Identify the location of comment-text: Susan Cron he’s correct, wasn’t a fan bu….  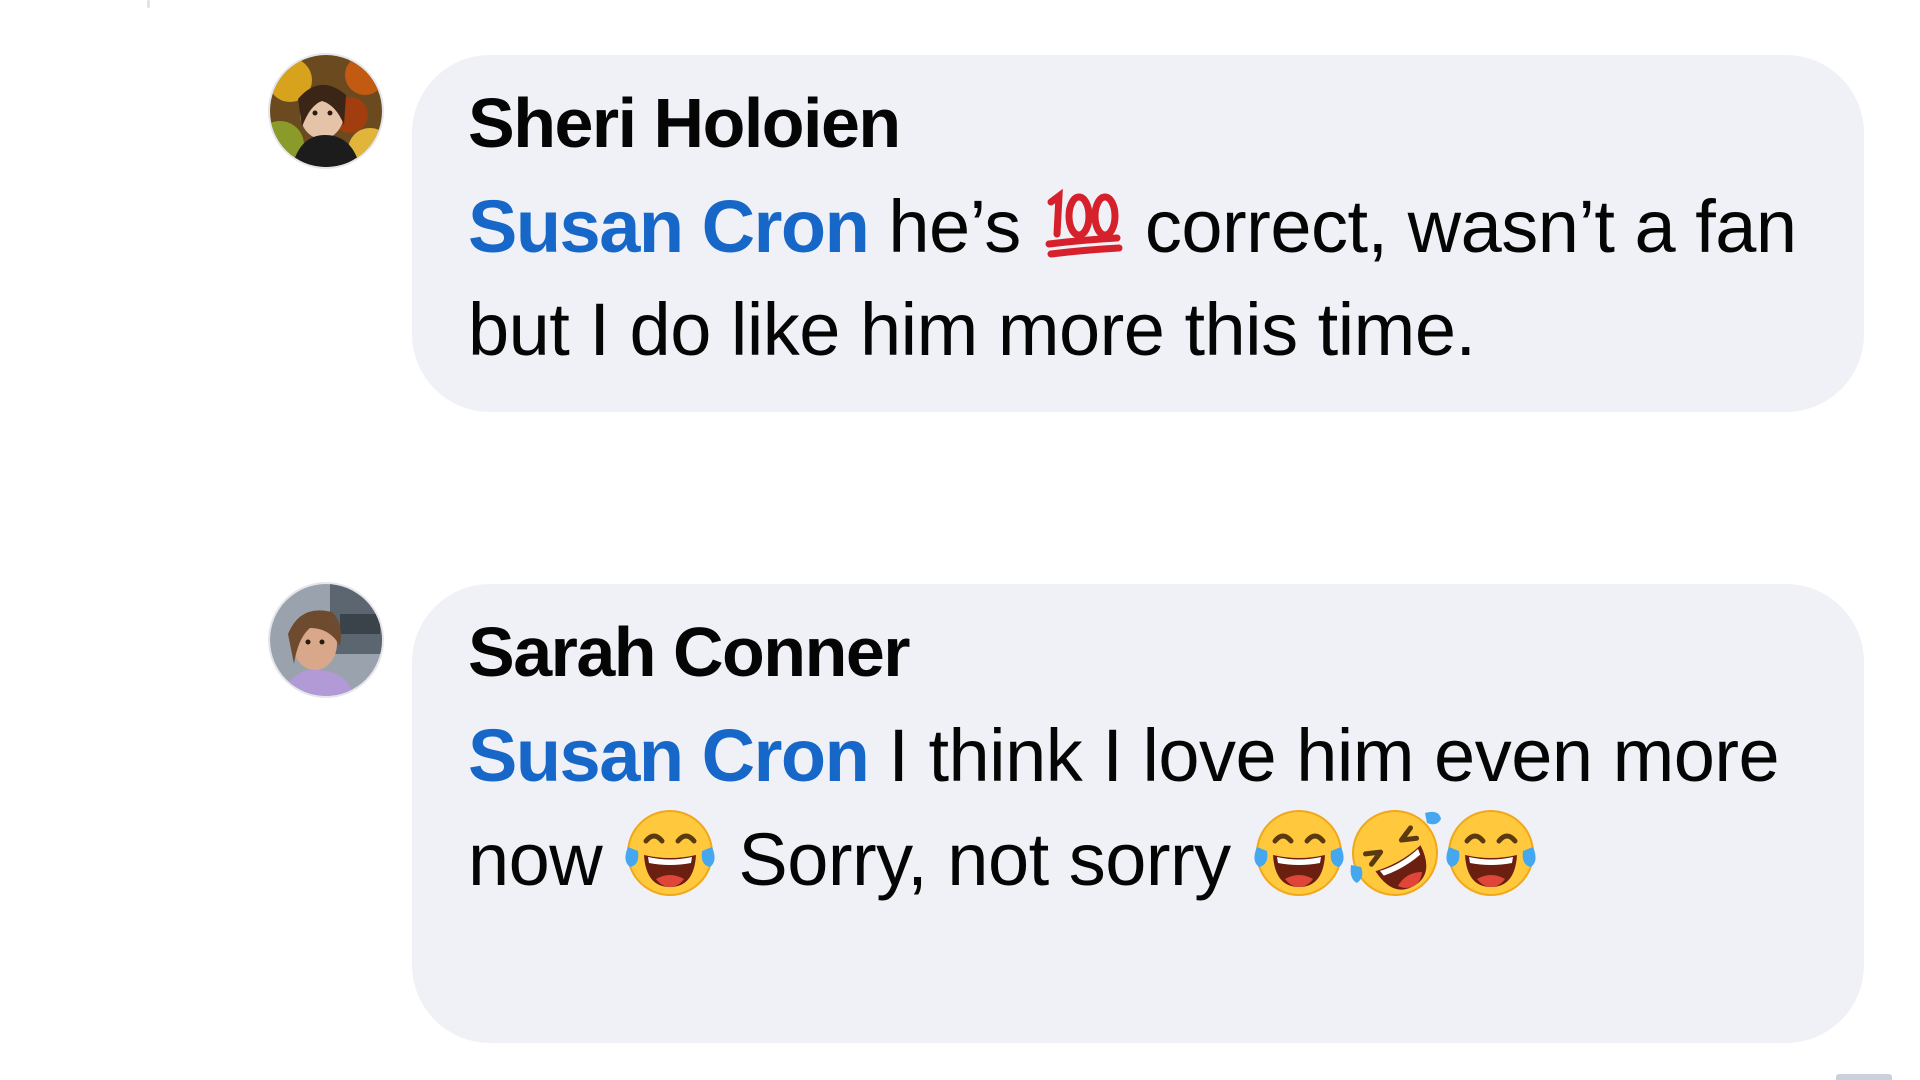
(1136, 278).